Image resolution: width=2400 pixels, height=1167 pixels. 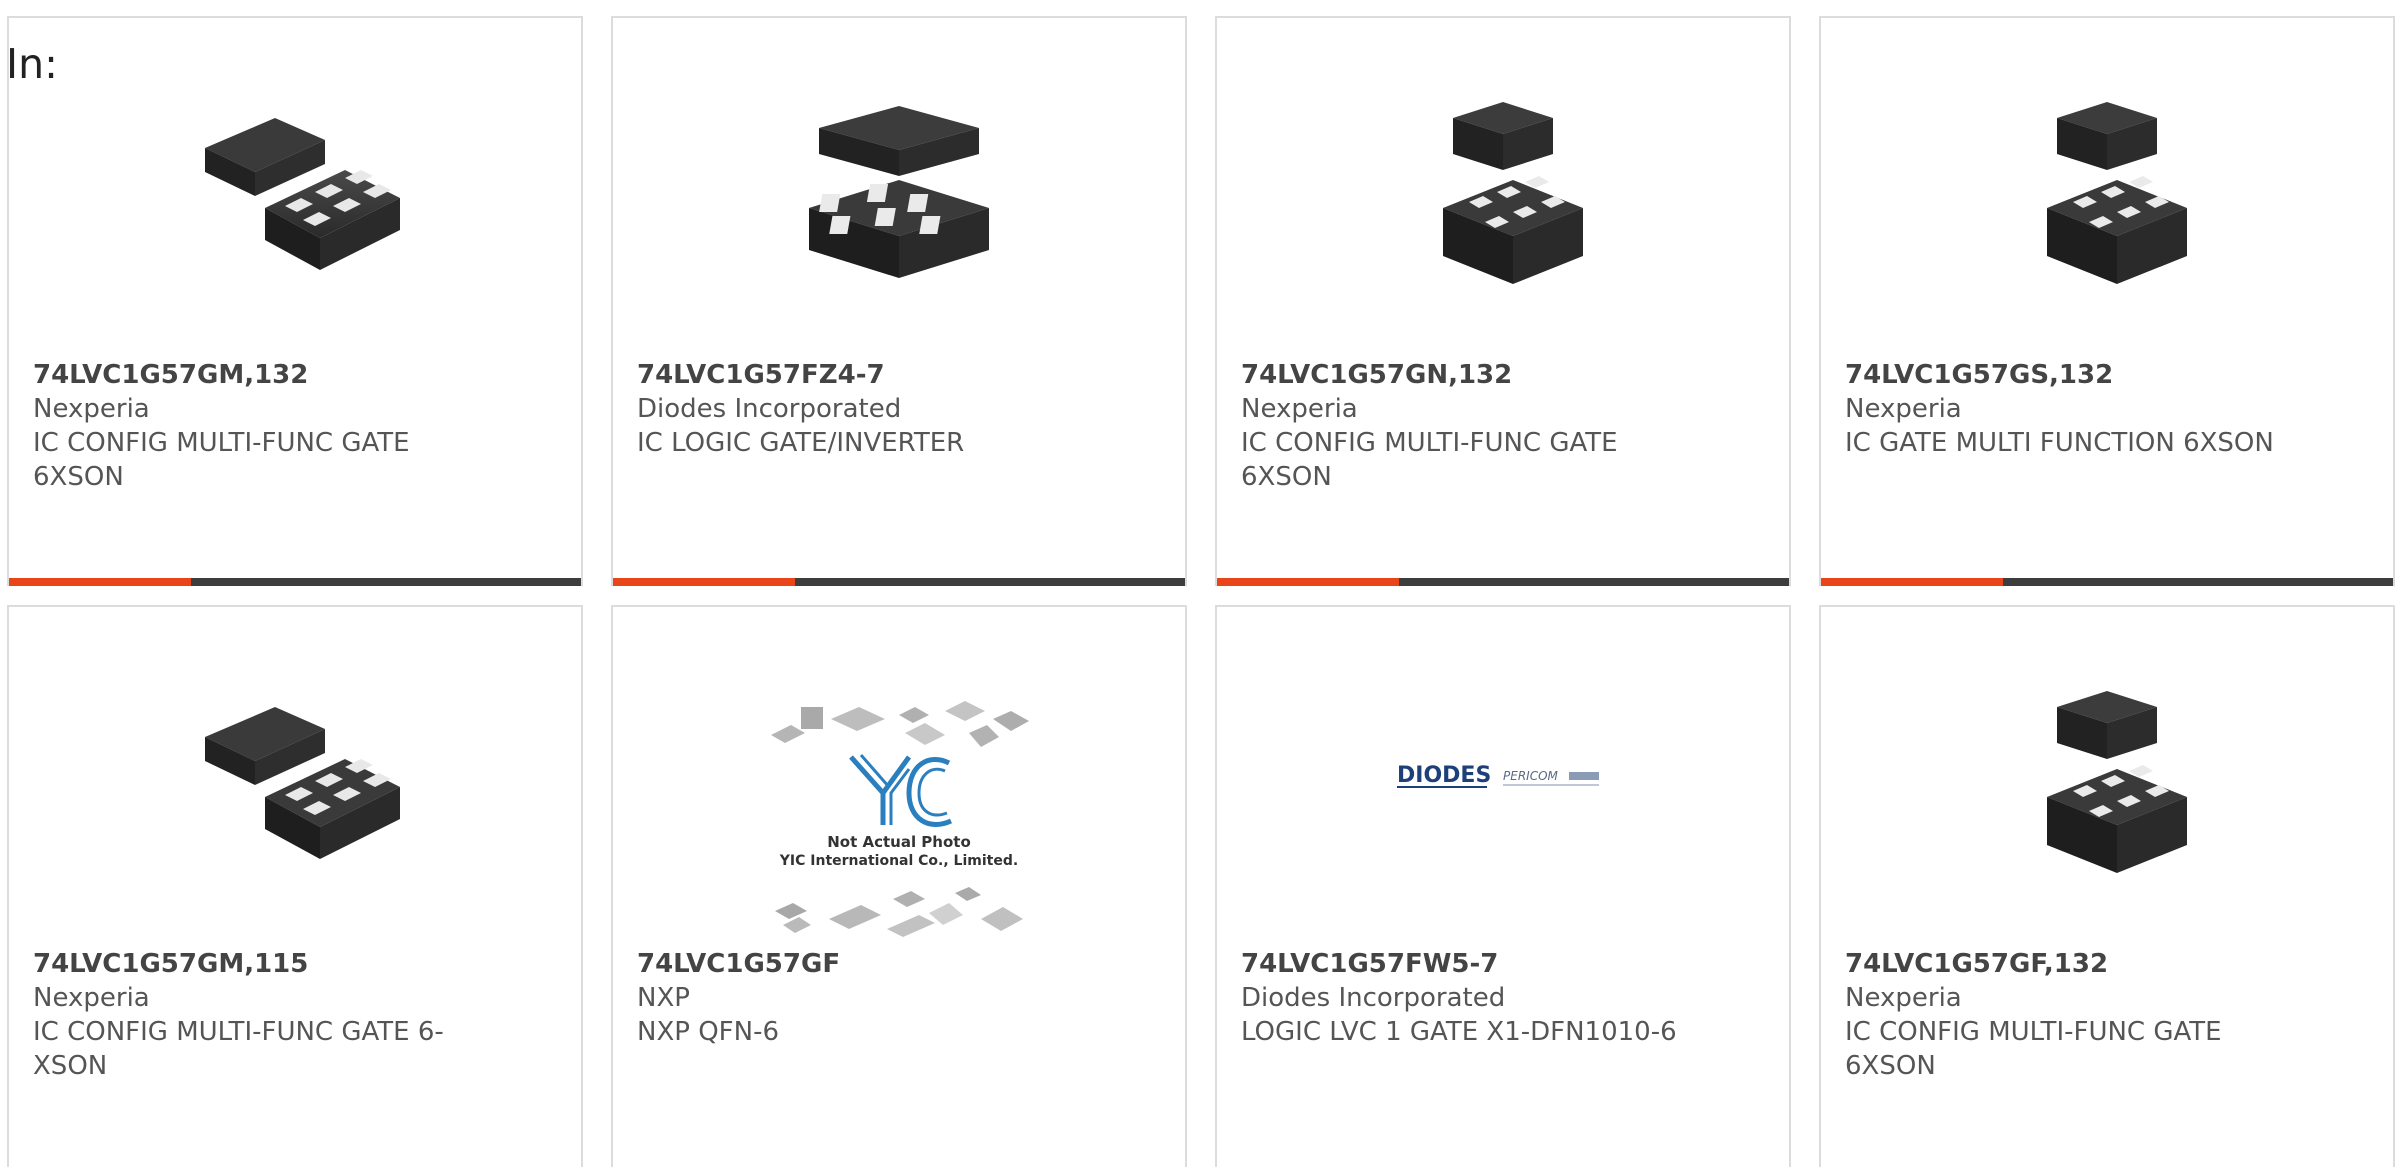 I want to click on product-description: IC GATE MULTI FUNCTION 6XSON, so click(x=2059, y=443).